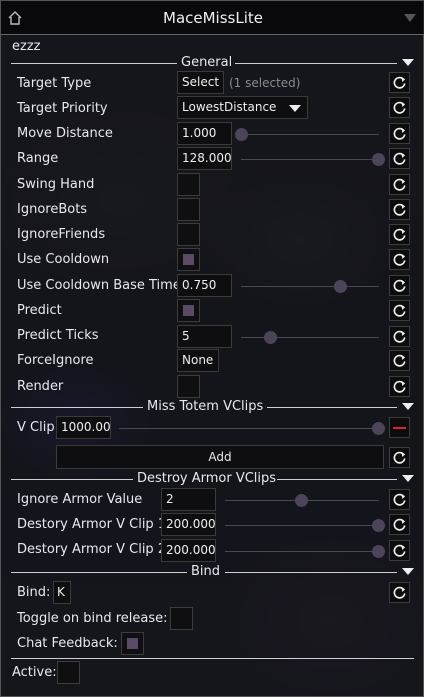  I want to click on section-bind-title: Bind, so click(206, 571).